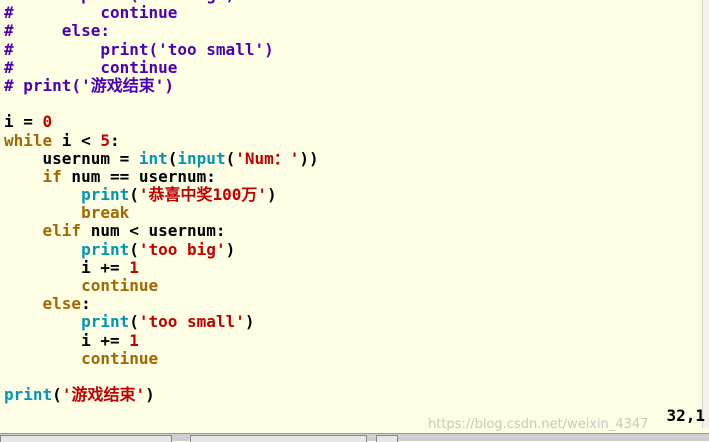 The image size is (709, 442). I want to click on code-token: 'too small', so click(191, 322).